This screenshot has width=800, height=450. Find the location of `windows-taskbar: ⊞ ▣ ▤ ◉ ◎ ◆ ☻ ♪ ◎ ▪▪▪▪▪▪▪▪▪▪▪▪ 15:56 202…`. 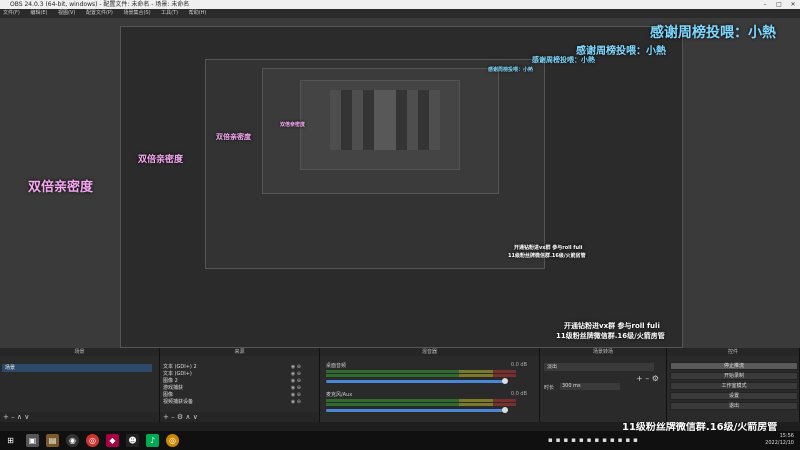

windows-taskbar: ⊞ ▣ ▤ ◉ ◎ ◆ ☻ ♪ ◎ ▪▪▪▪▪▪▪▪▪▪▪▪ 15:56 202… is located at coordinates (400, 440).